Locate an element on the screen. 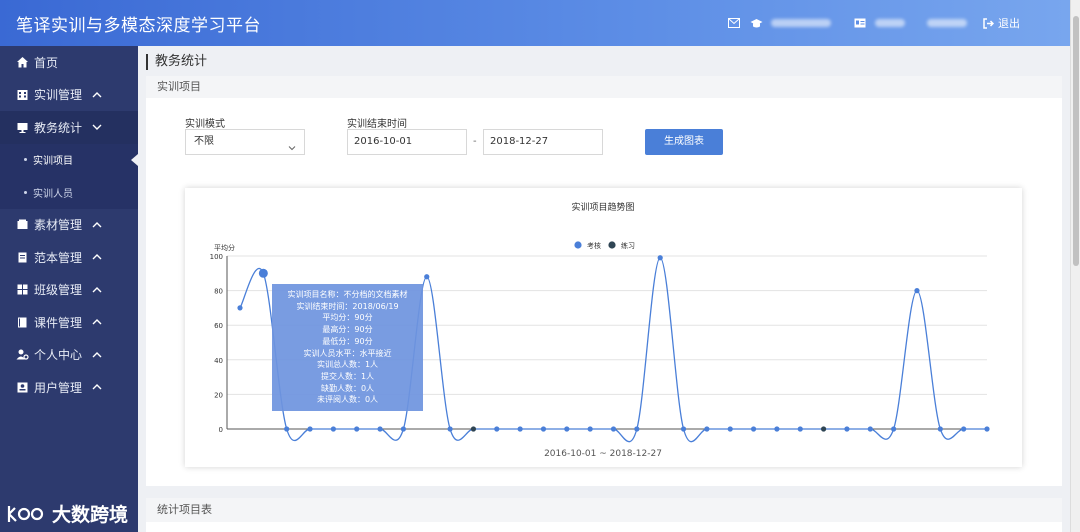 Image resolution: width=1080 pixels, height=532 pixels. generate-chart-button: 生成图表 is located at coordinates (684, 142).